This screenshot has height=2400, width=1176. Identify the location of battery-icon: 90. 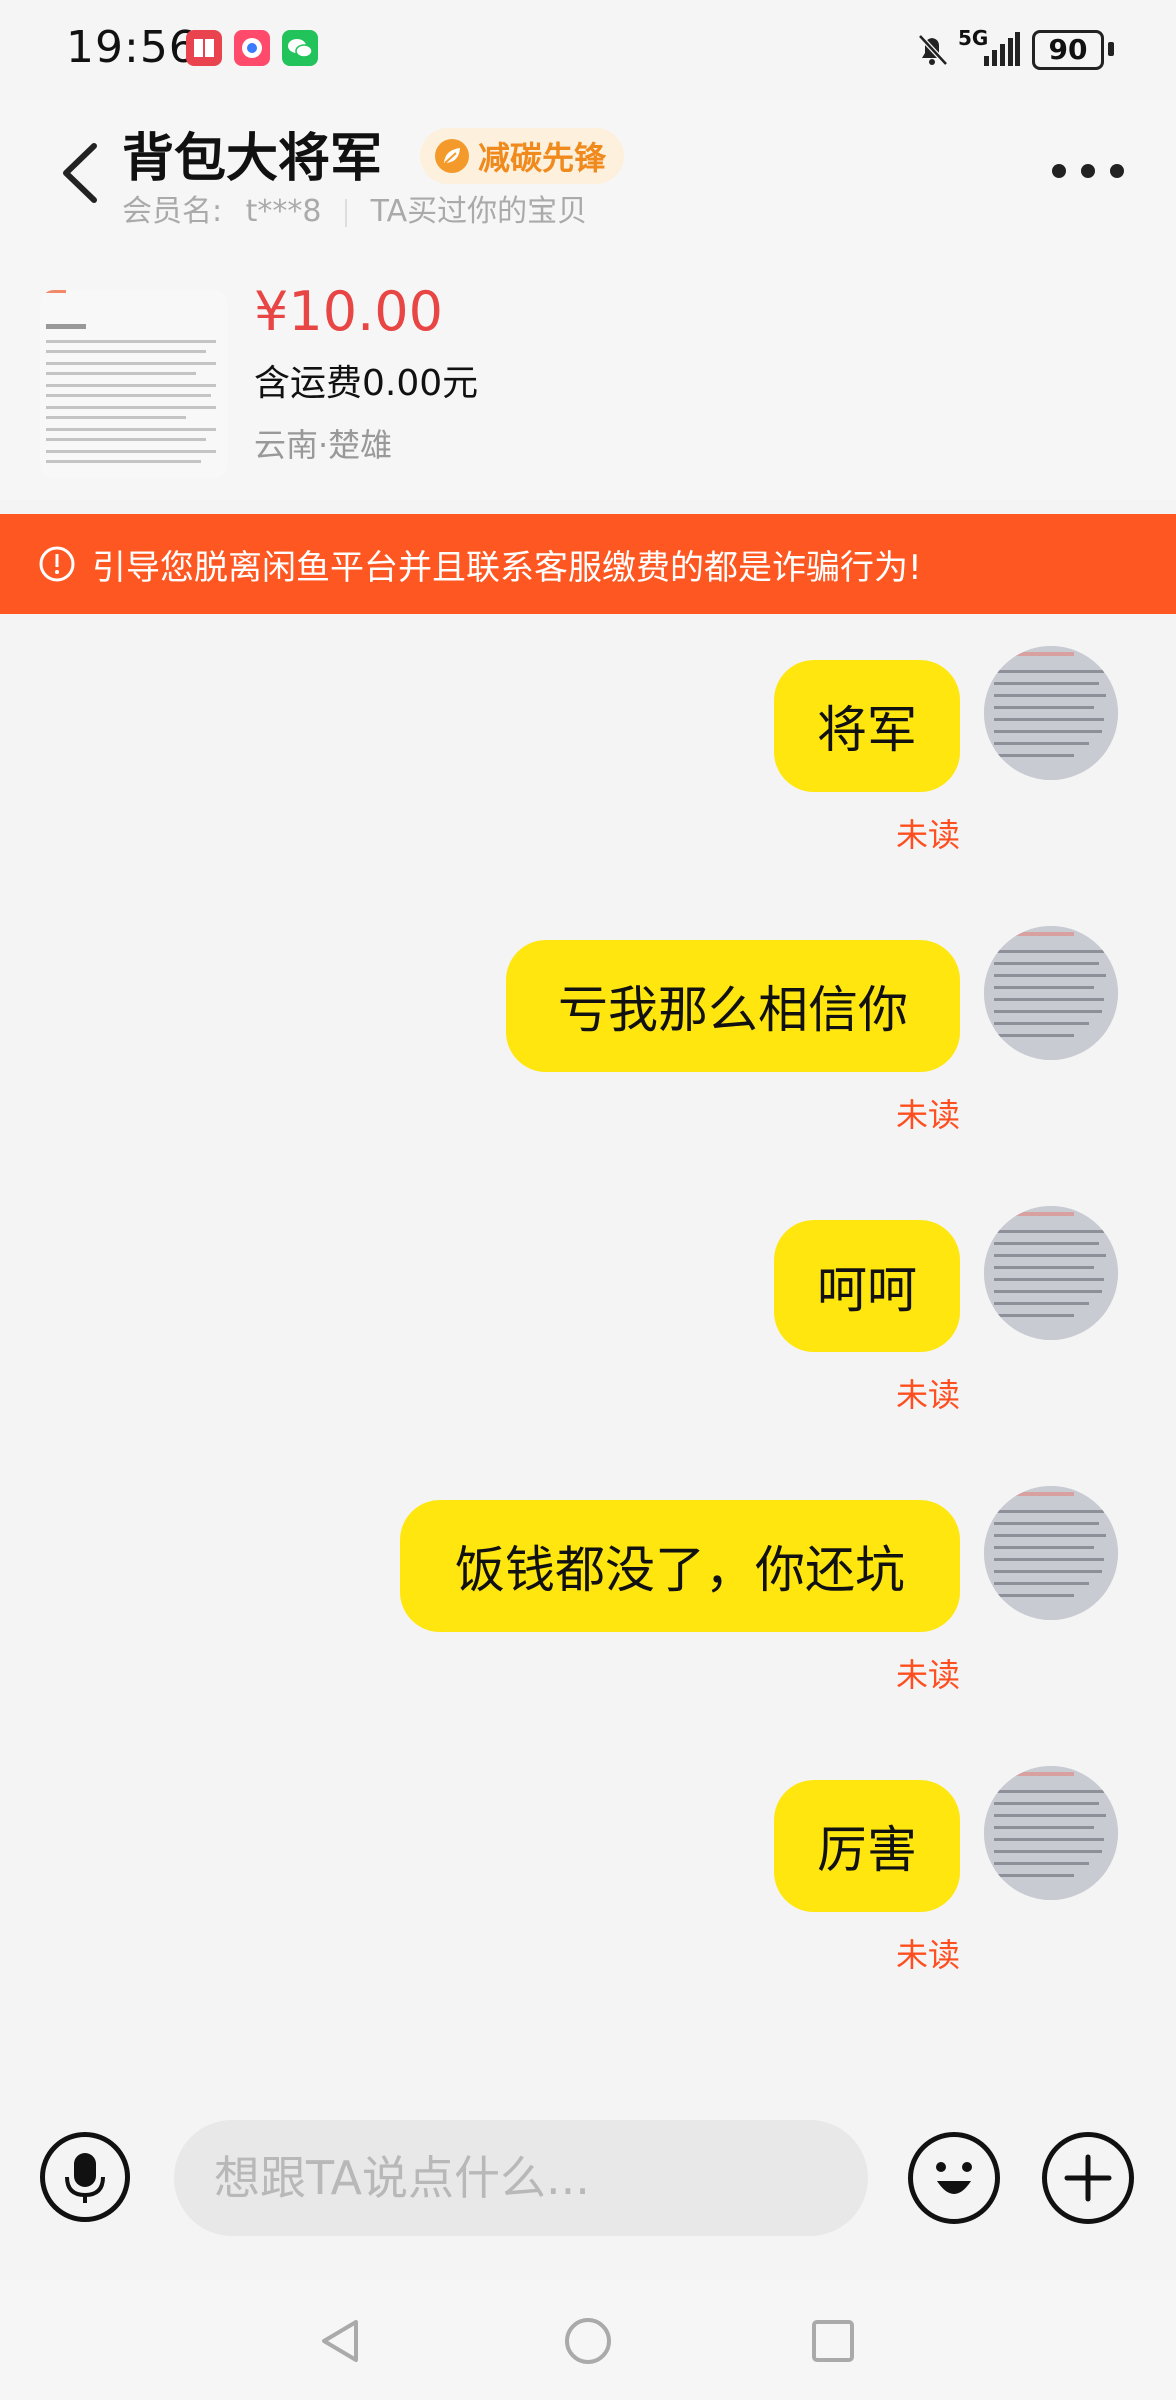
(1068, 50).